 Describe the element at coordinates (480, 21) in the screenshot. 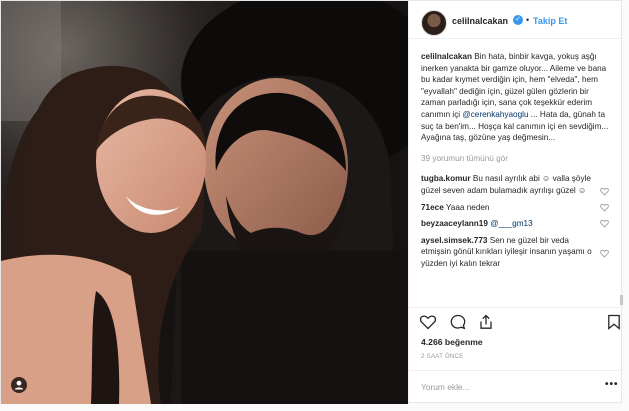

I see `header-username: celilnalcakan` at that location.